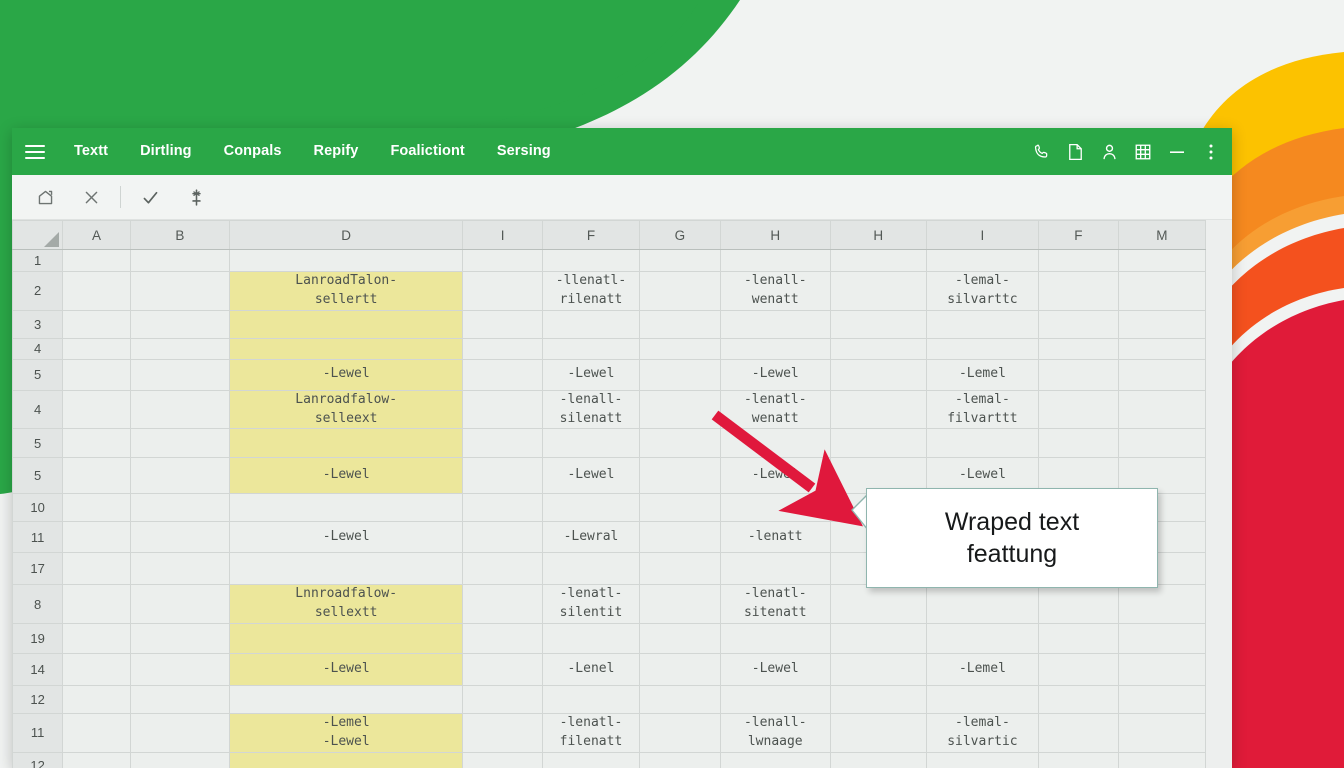 This screenshot has height=768, width=1344. I want to click on row-header-4: 5, so click(38, 374).